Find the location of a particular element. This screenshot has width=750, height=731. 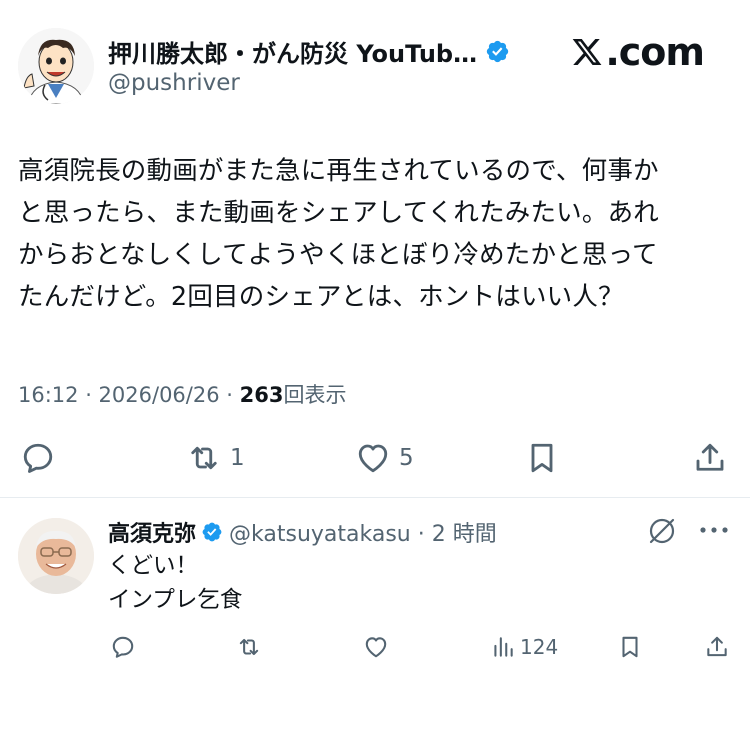

like-button: 5 is located at coordinates (384, 458).